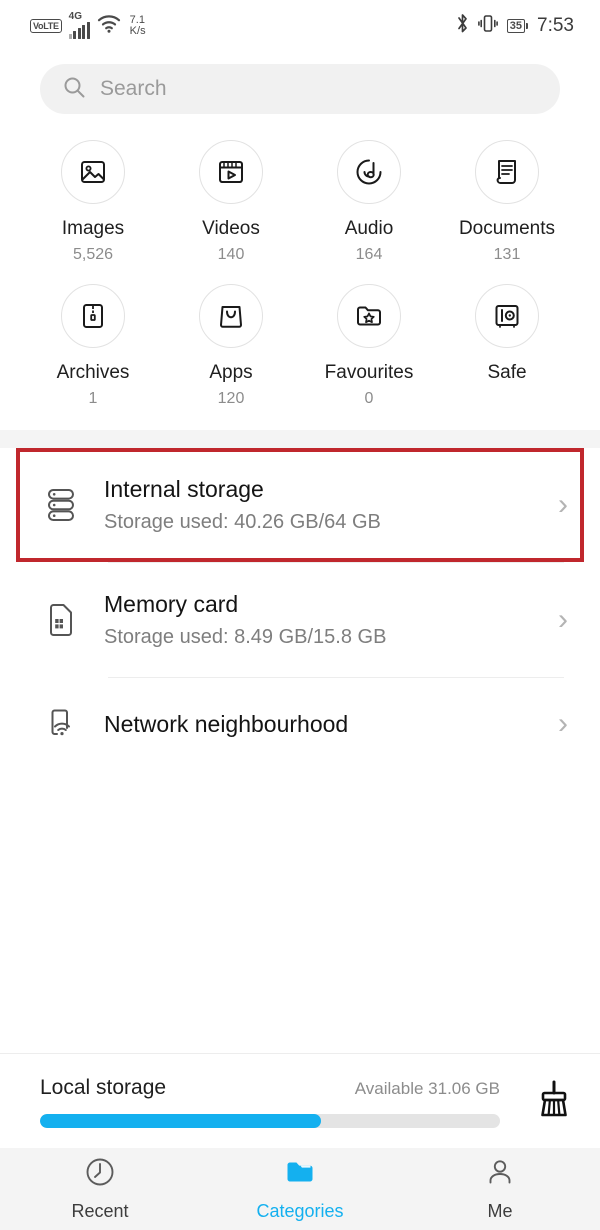 The height and width of the screenshot is (1230, 600). What do you see at coordinates (226, 723) in the screenshot?
I see `storage-row-title: Network neighbourhood` at bounding box center [226, 723].